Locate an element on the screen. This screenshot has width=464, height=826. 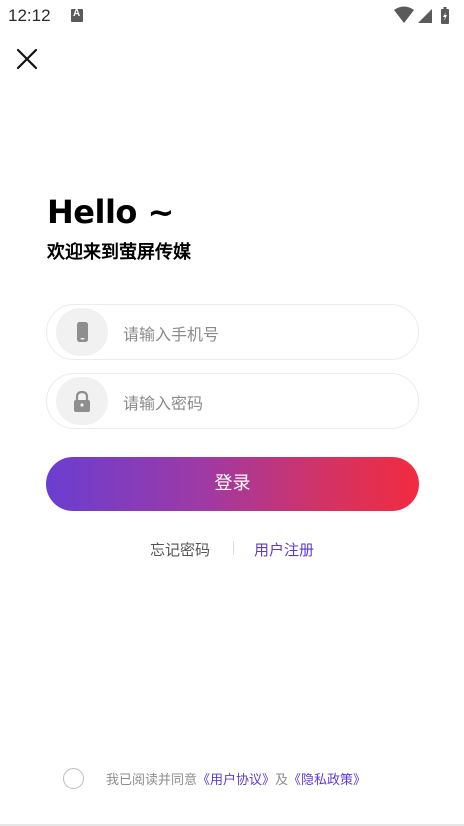
links-divider is located at coordinates (233, 548).